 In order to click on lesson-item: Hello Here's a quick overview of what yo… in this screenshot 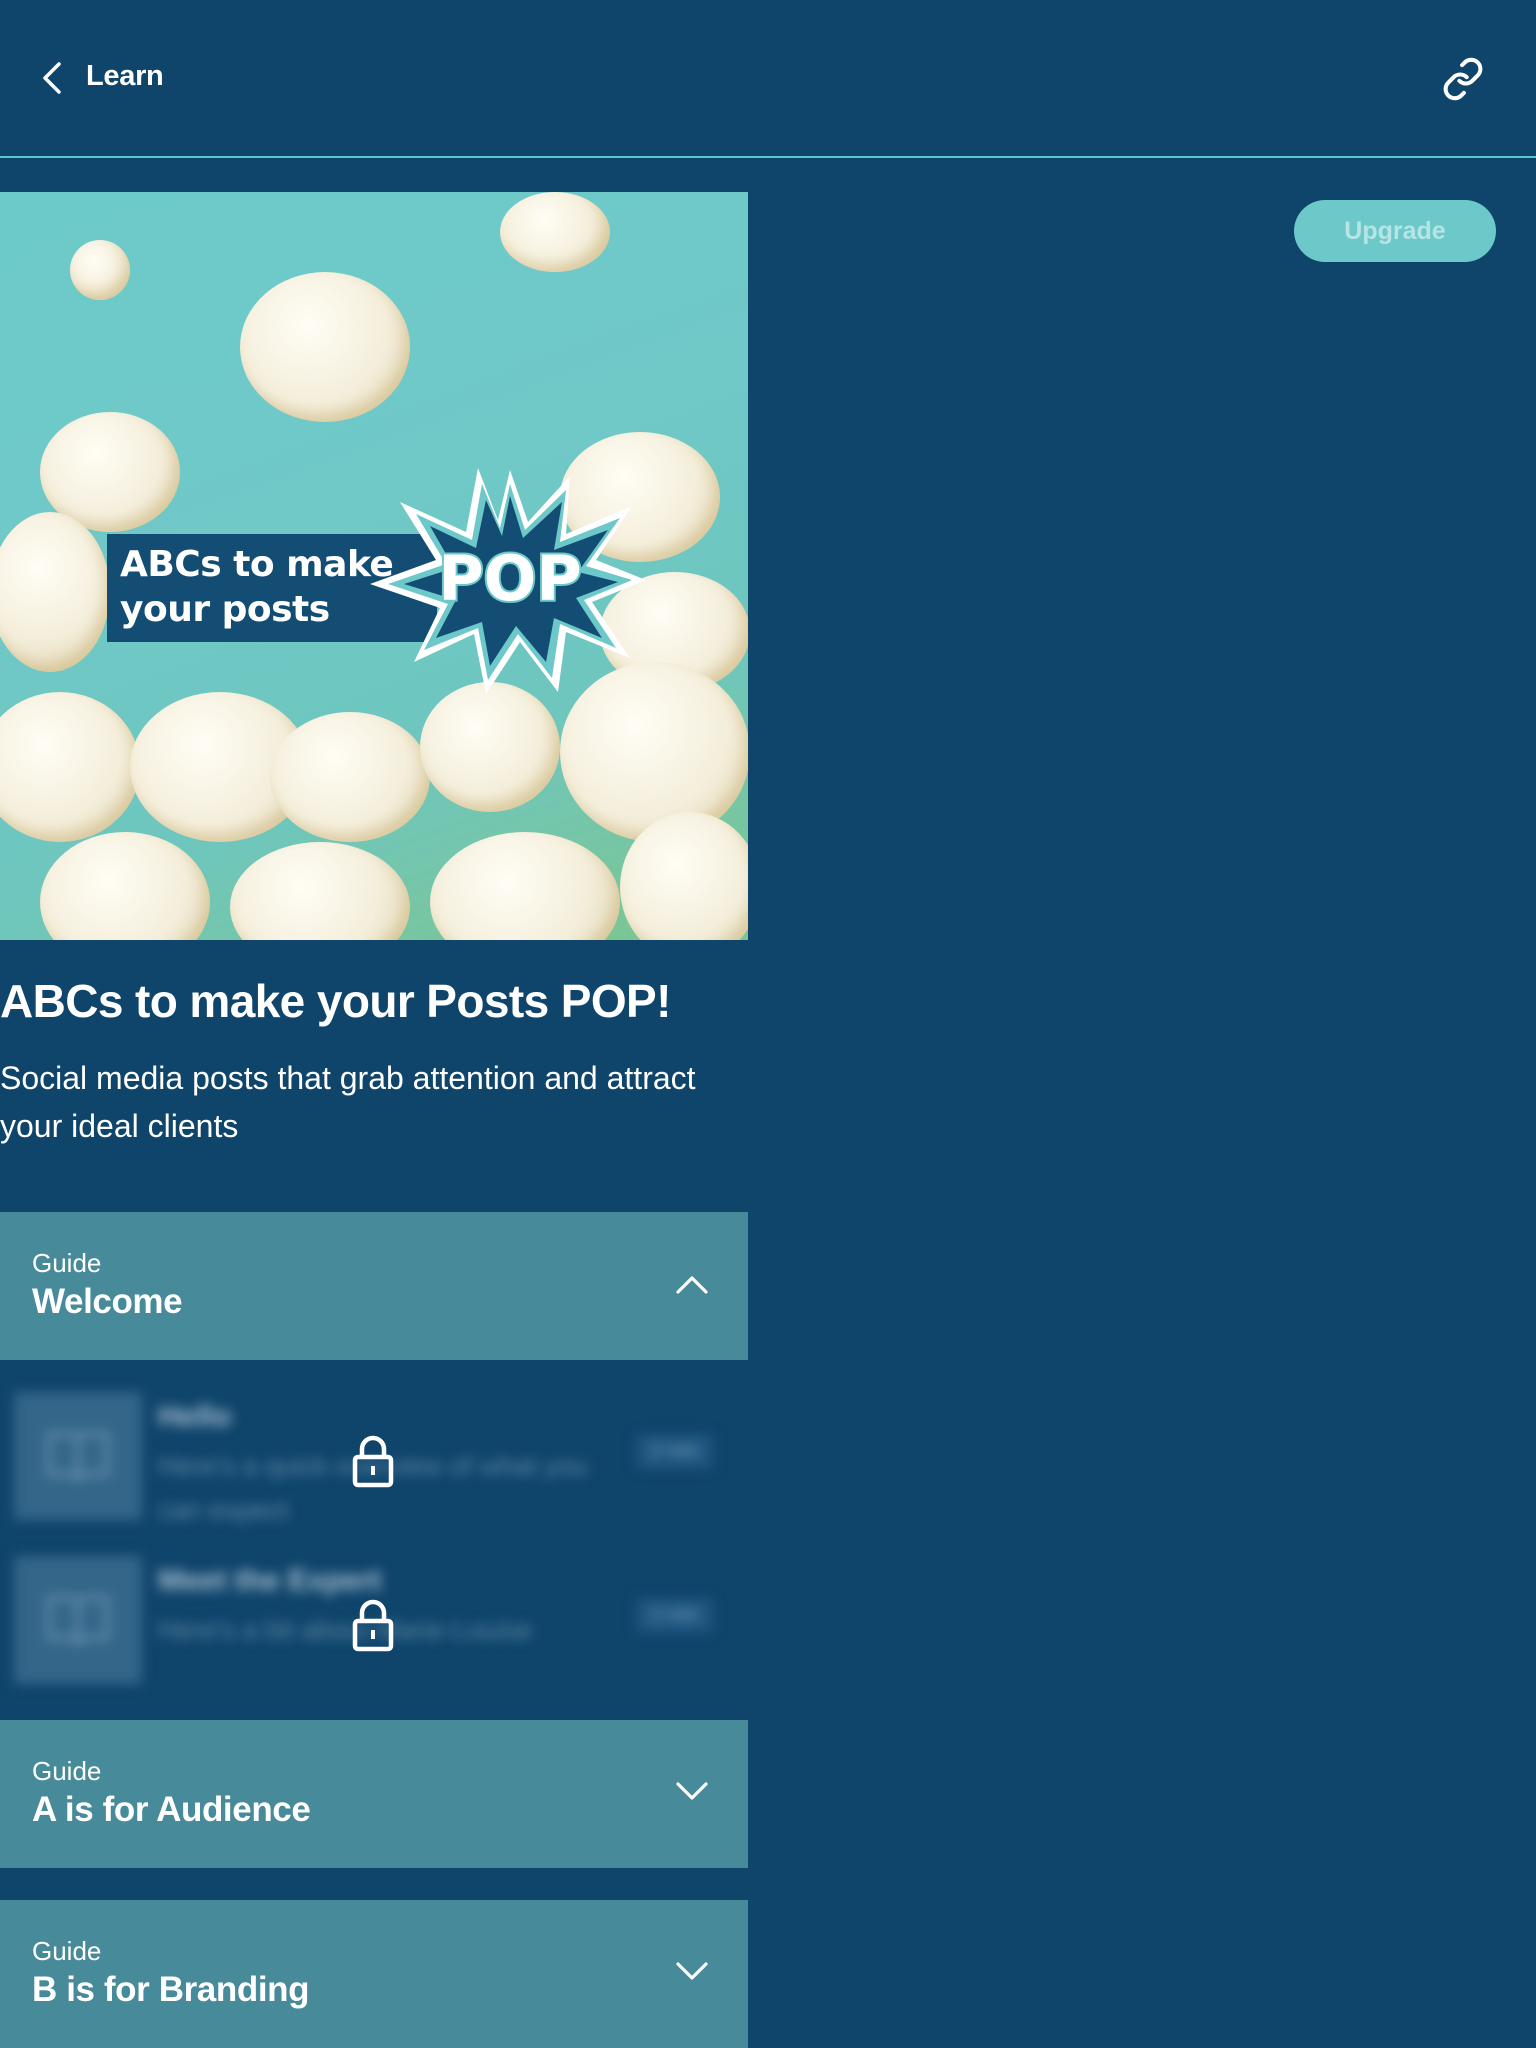, I will do `click(374, 1448)`.